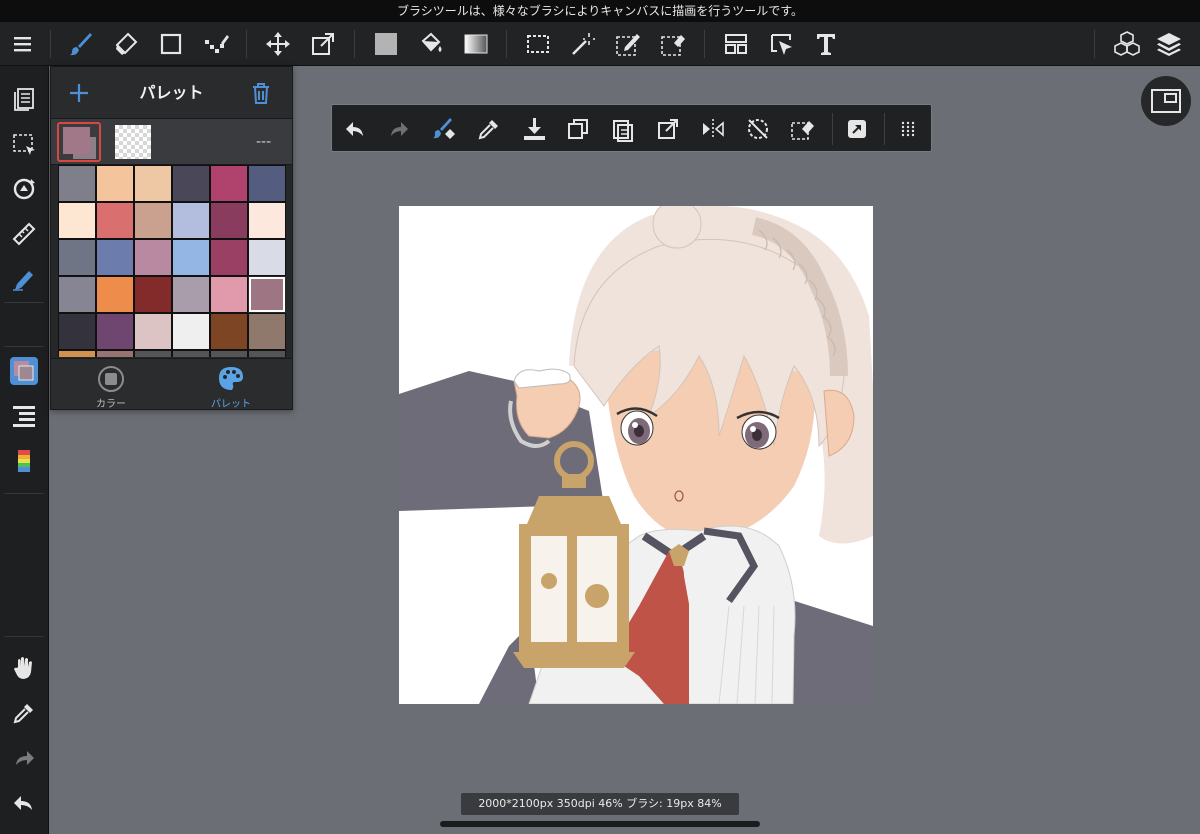 The width and height of the screenshot is (1200, 834). What do you see at coordinates (803, 129) in the screenshot?
I see `clear-selection-icon` at bounding box center [803, 129].